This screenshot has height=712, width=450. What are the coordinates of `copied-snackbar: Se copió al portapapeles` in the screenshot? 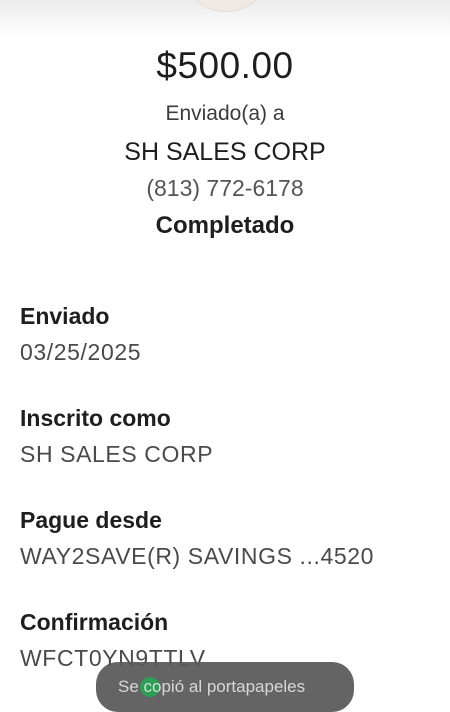 It's located at (225, 687).